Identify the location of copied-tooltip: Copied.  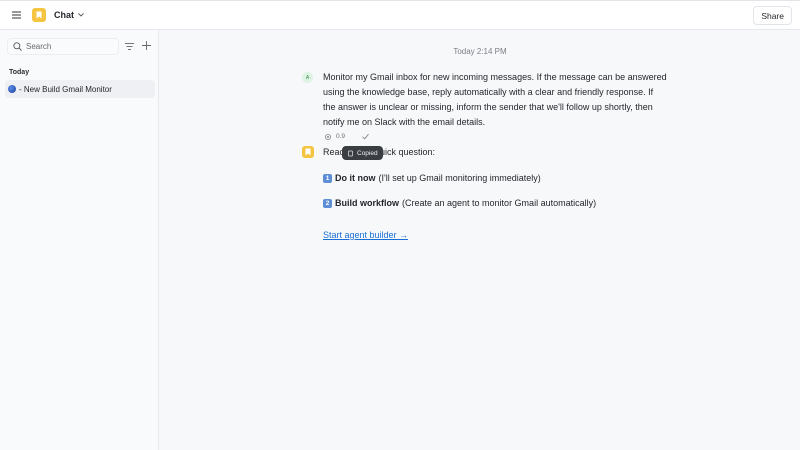
(362, 153).